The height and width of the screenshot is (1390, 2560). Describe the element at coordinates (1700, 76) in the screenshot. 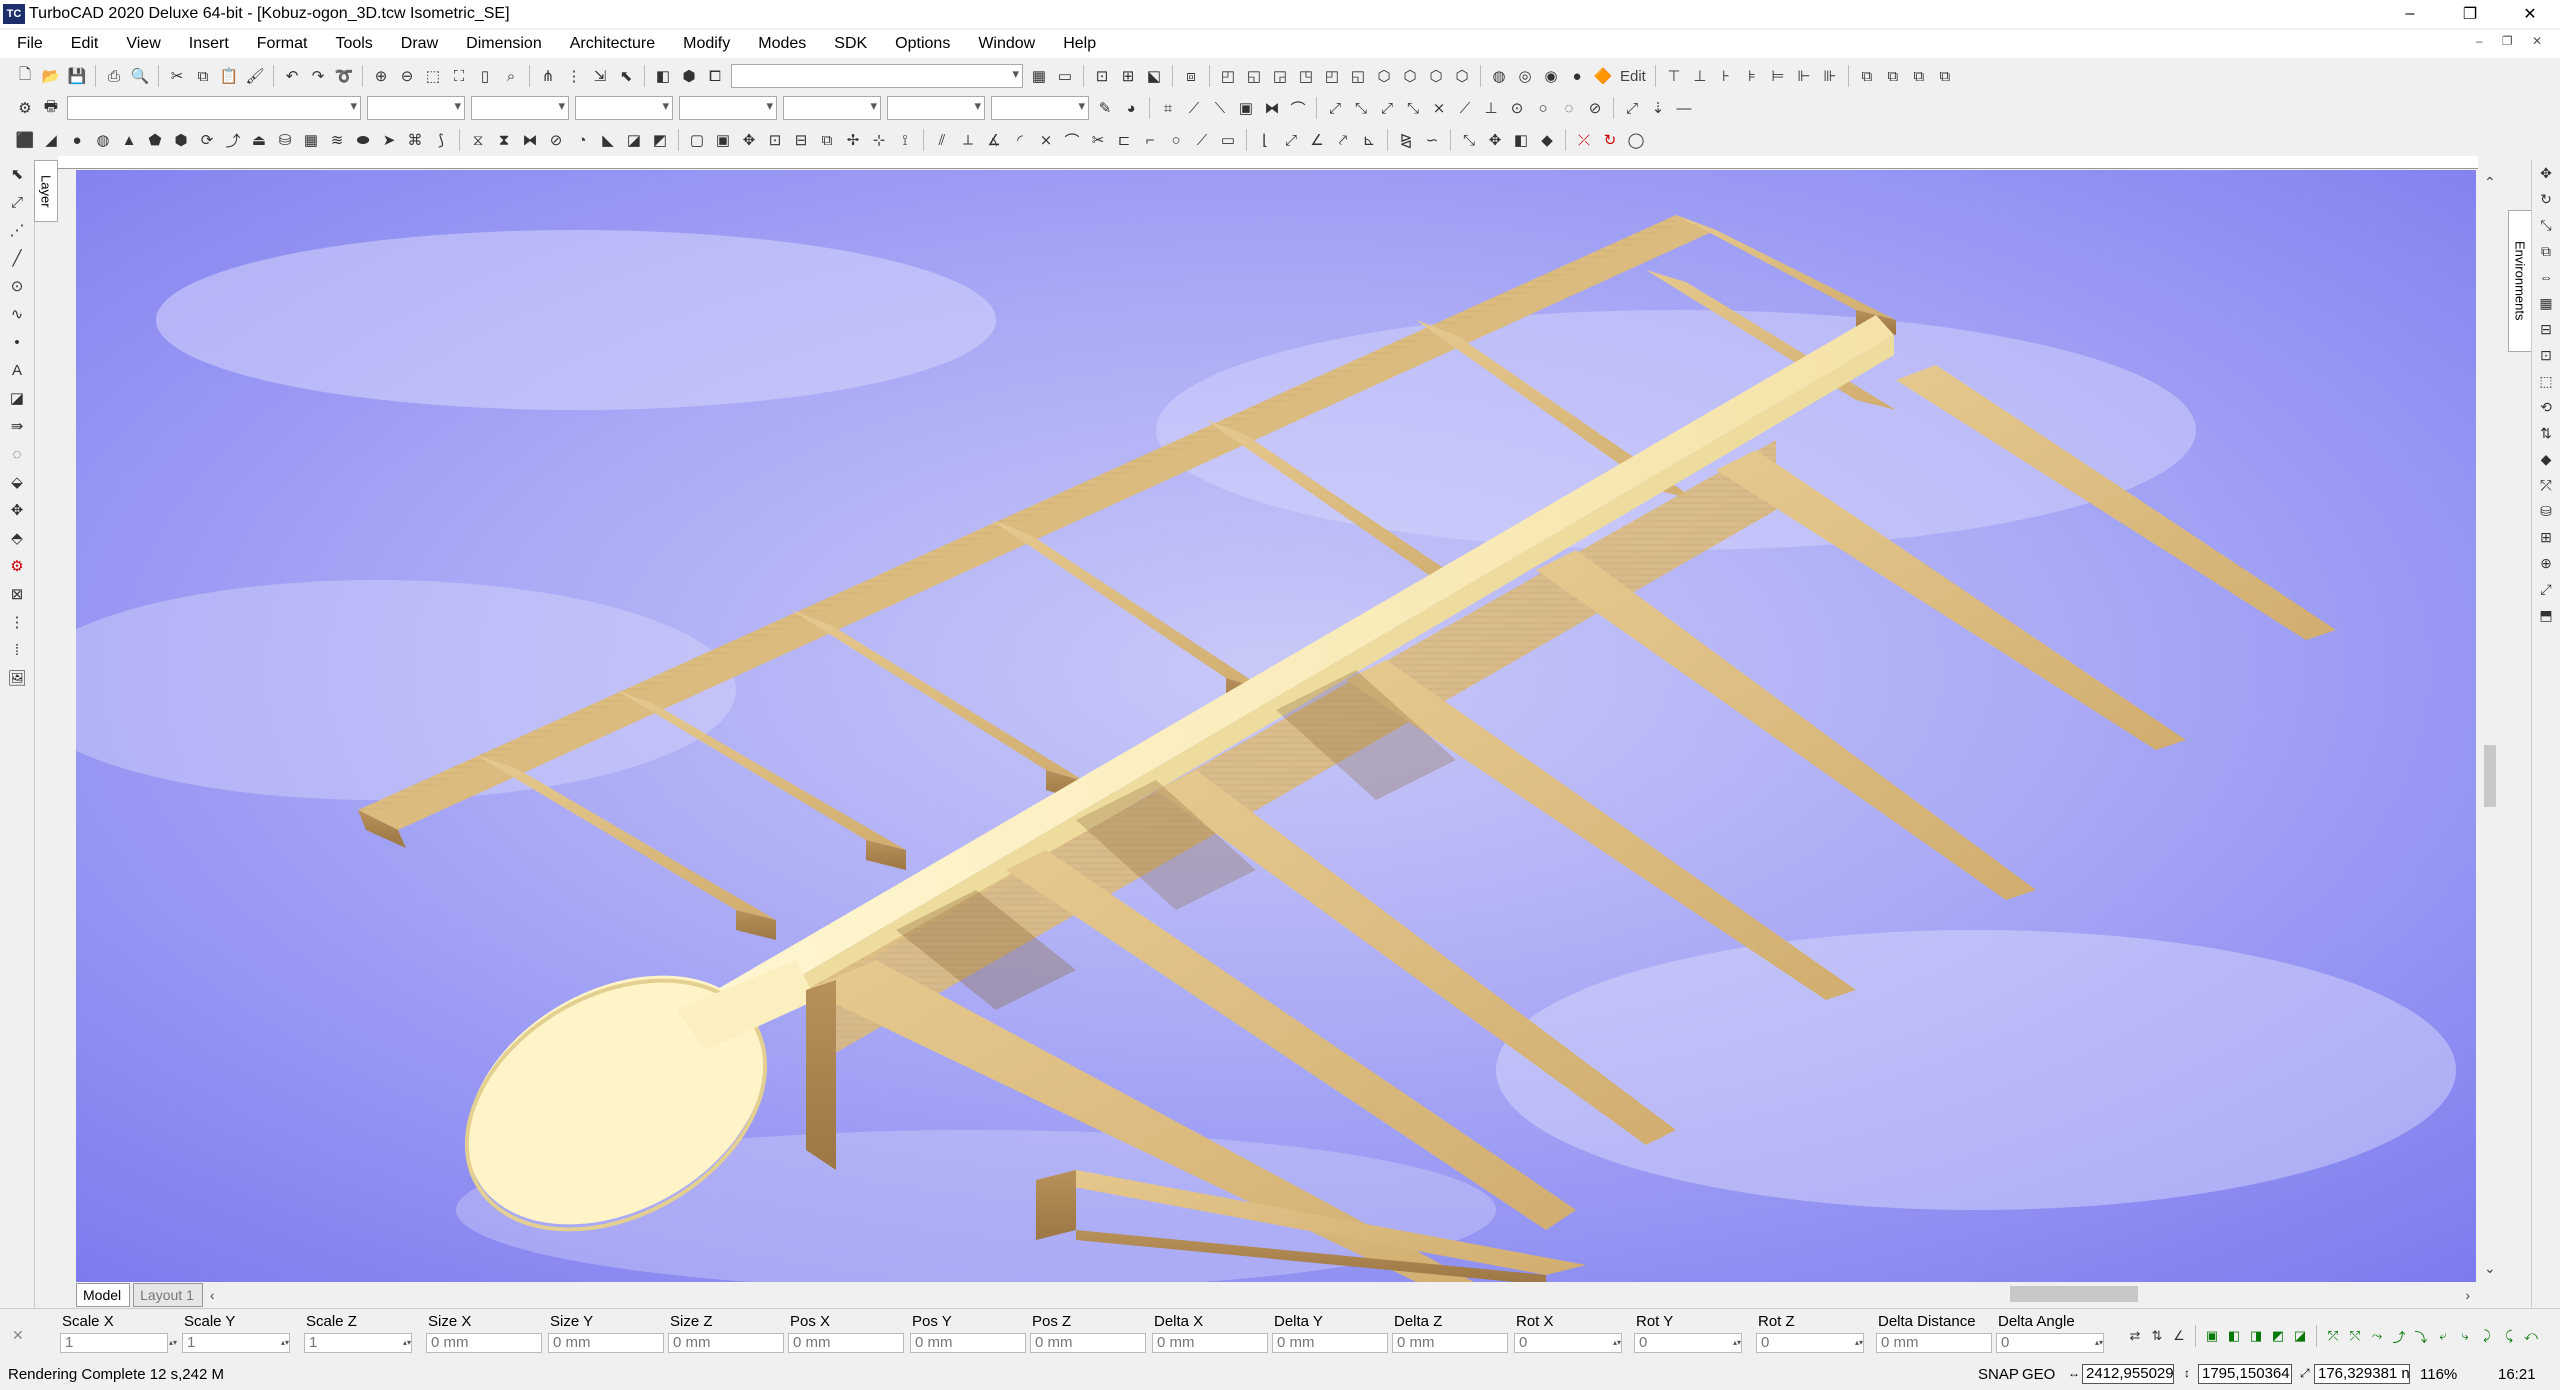

I see `distribute-icon: ⊥` at that location.